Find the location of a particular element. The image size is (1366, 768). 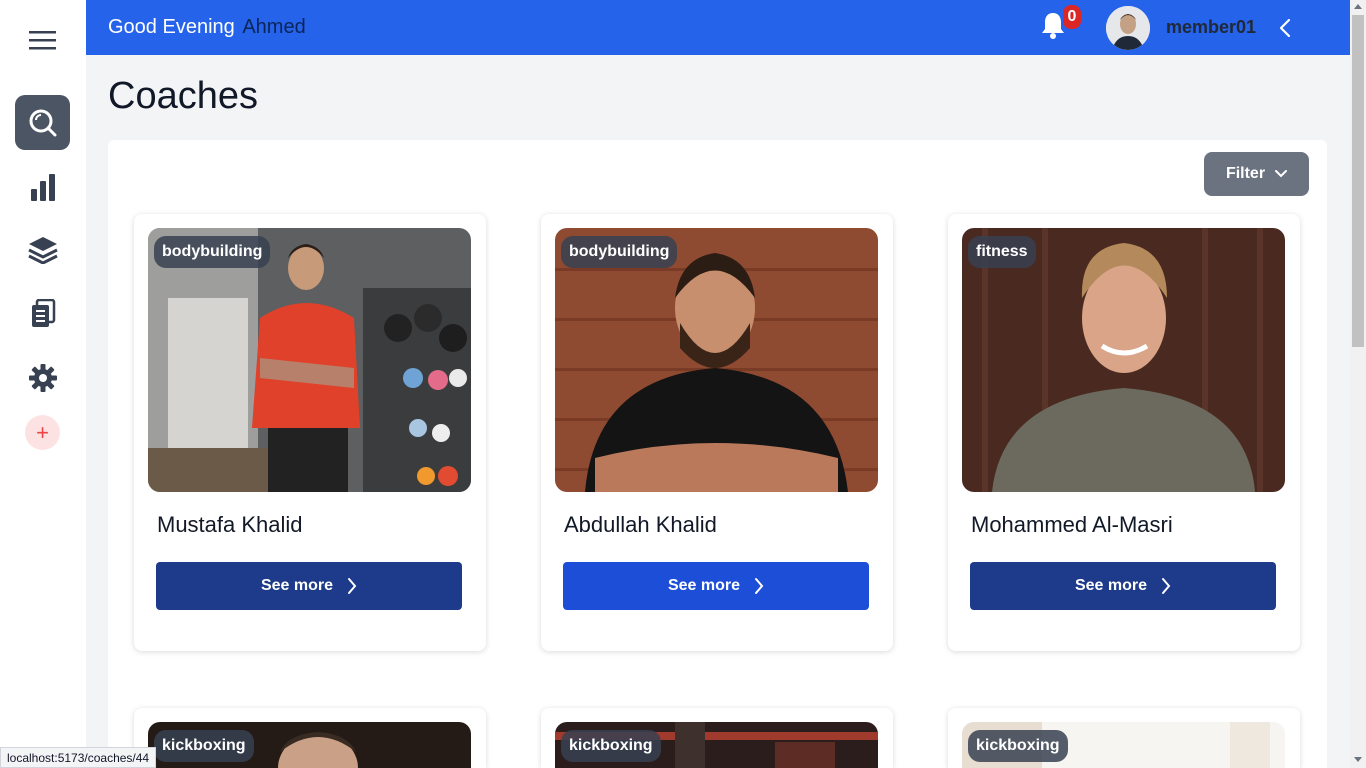

layers-icon is located at coordinates (42, 250).